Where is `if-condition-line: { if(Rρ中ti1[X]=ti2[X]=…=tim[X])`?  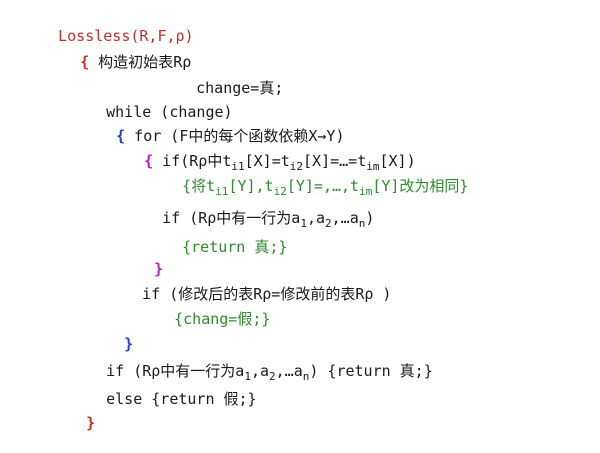 if-condition-line: { if(Rρ中ti1[X]=ti2[X]=…=tim[X]) is located at coordinates (280, 162).